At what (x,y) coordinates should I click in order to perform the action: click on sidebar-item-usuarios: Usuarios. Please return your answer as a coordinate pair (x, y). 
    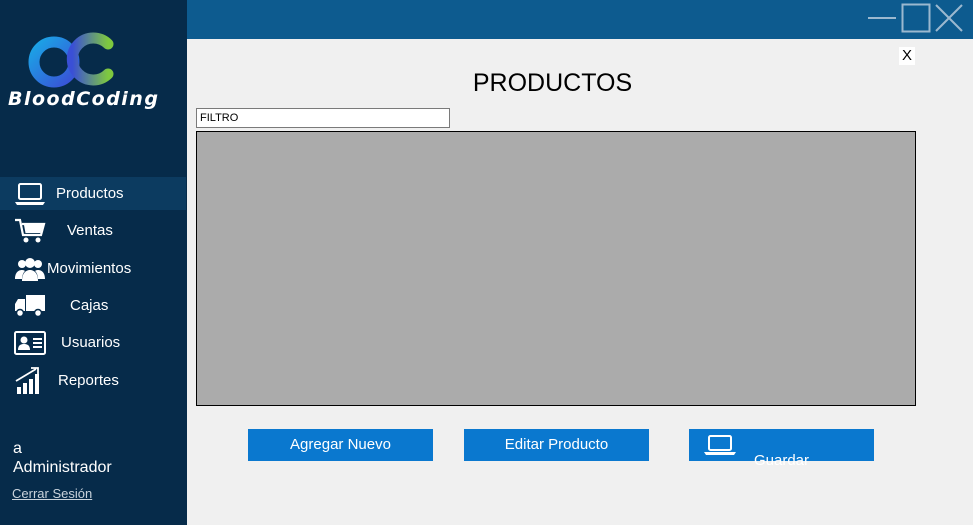
    Looking at the image, I should click on (93, 342).